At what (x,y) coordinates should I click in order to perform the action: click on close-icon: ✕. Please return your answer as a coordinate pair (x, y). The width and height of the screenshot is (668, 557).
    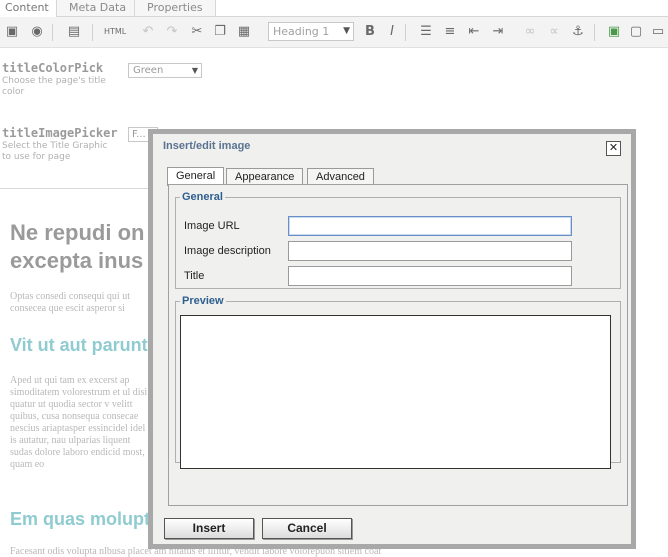
    Looking at the image, I should click on (613, 148).